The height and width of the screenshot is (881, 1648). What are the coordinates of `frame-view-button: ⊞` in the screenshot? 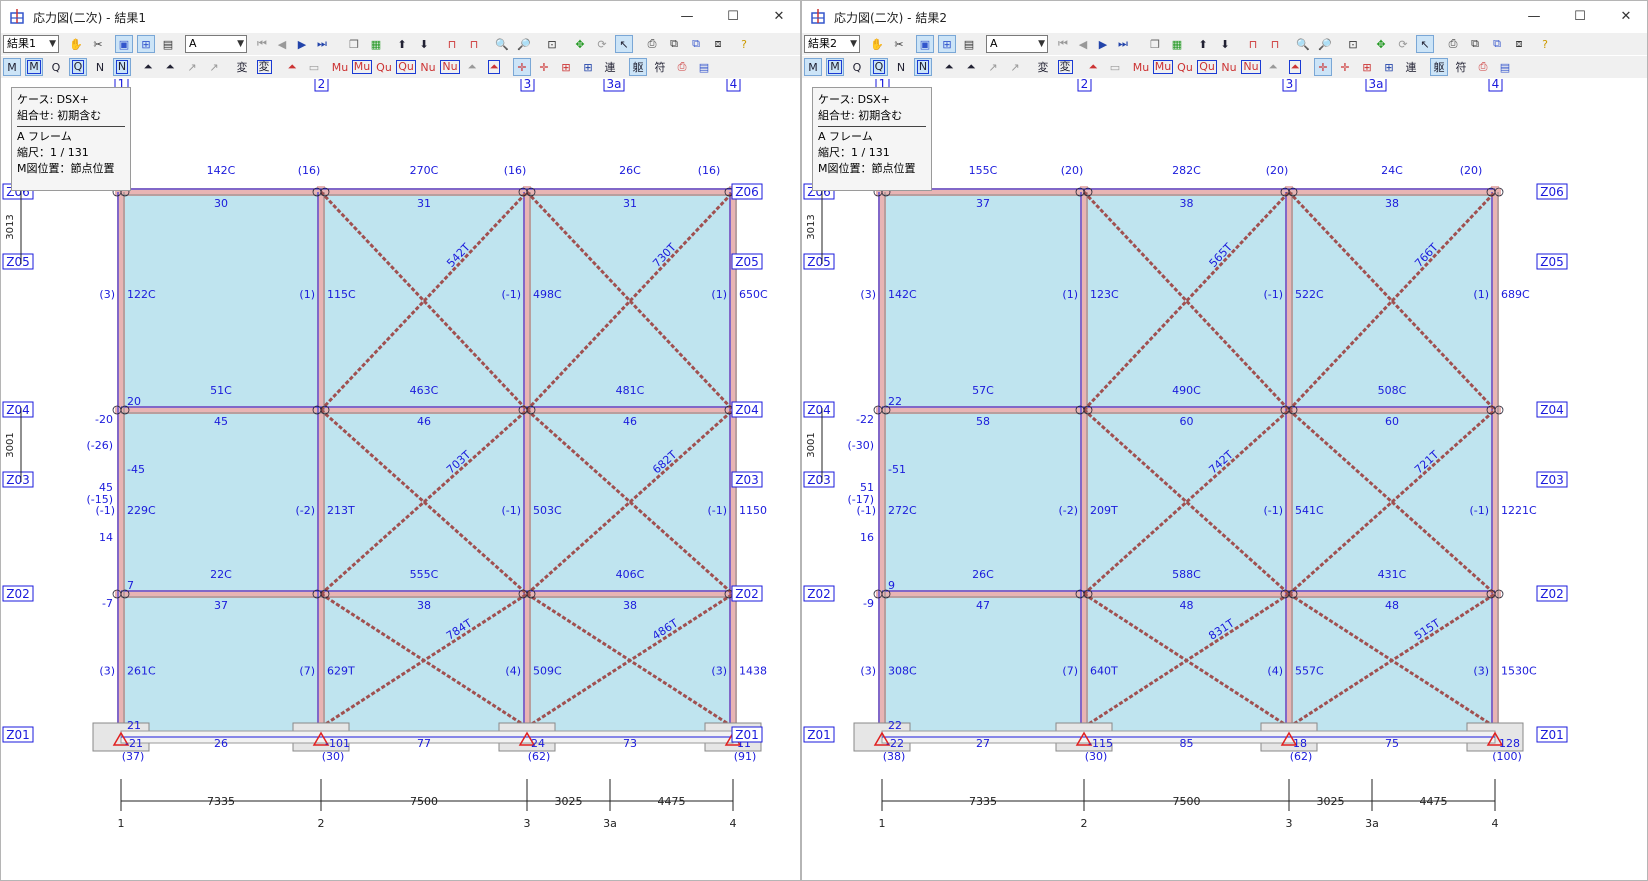 It's located at (146, 44).